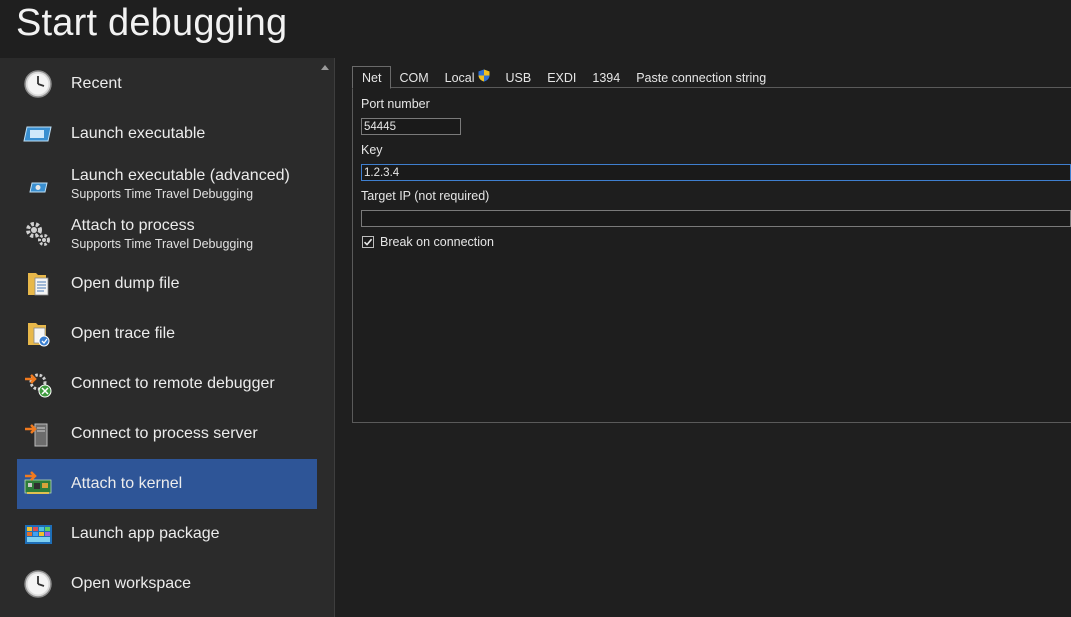 The width and height of the screenshot is (1071, 617). I want to click on sidebar-item-label: Open trace file, so click(123, 333).